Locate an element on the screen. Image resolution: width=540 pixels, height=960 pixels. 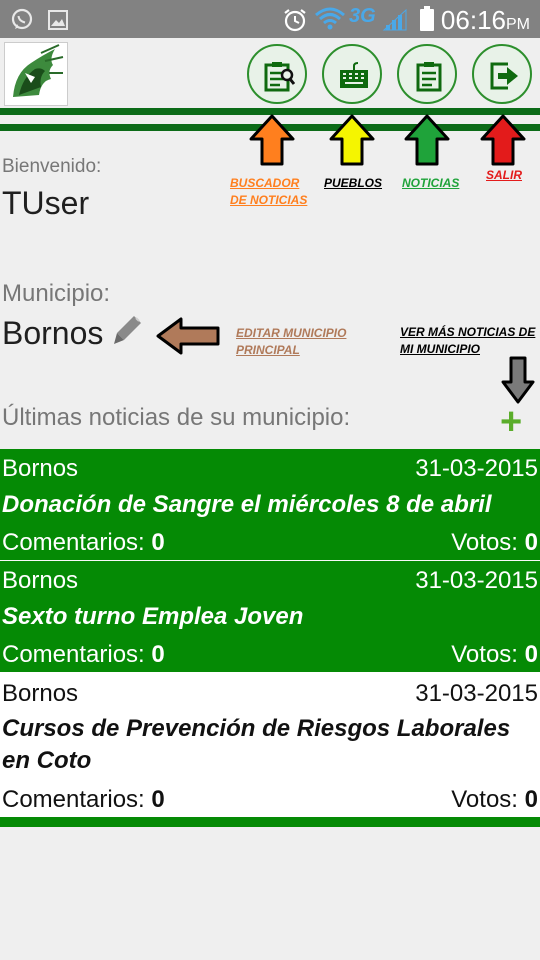
news-button is located at coordinates (427, 74).